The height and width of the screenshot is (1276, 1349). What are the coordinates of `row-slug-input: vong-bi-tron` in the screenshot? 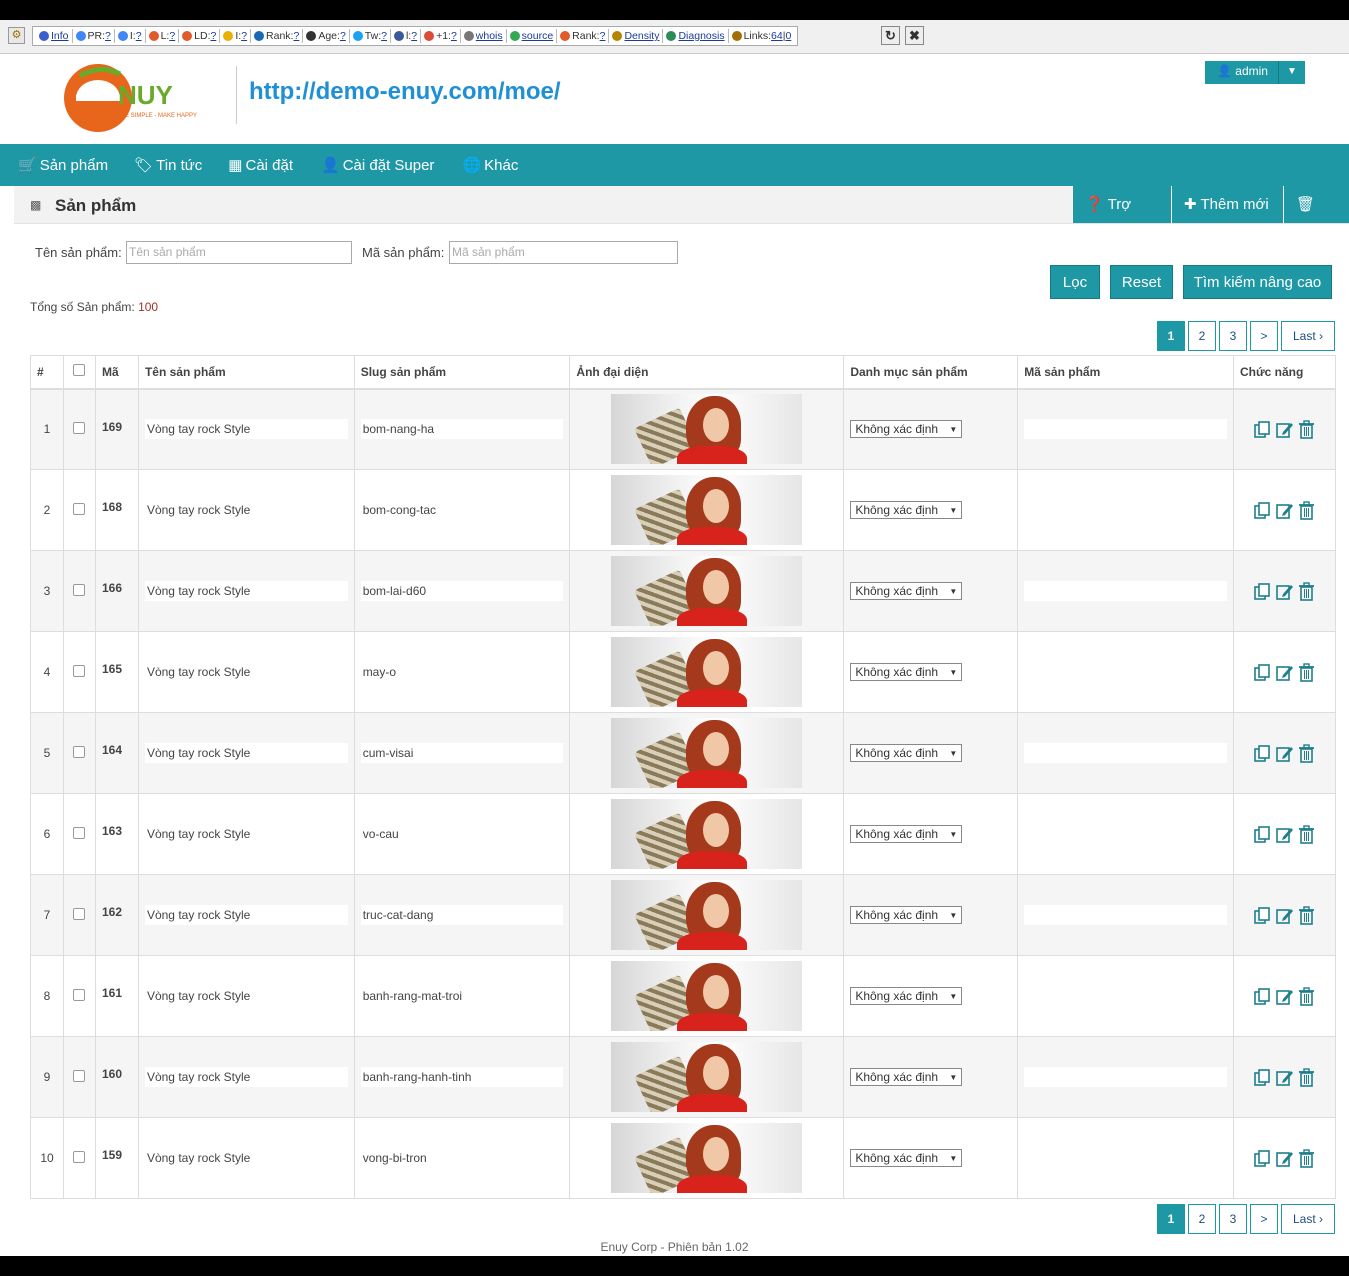 It's located at (462, 1158).